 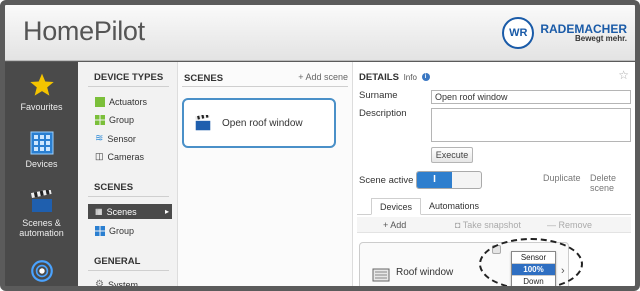 I want to click on type-system: ⚙ System, so click(x=116, y=284).